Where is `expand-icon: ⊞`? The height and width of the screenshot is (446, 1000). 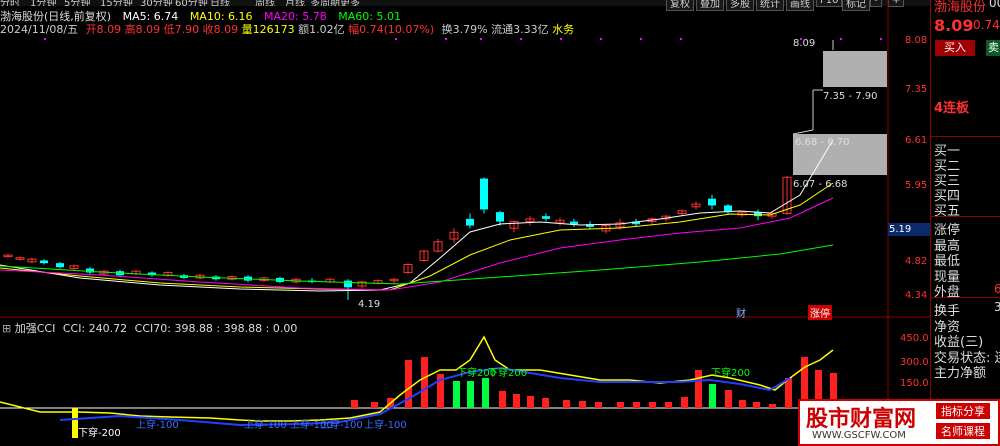 expand-icon: ⊞ is located at coordinates (6, 328).